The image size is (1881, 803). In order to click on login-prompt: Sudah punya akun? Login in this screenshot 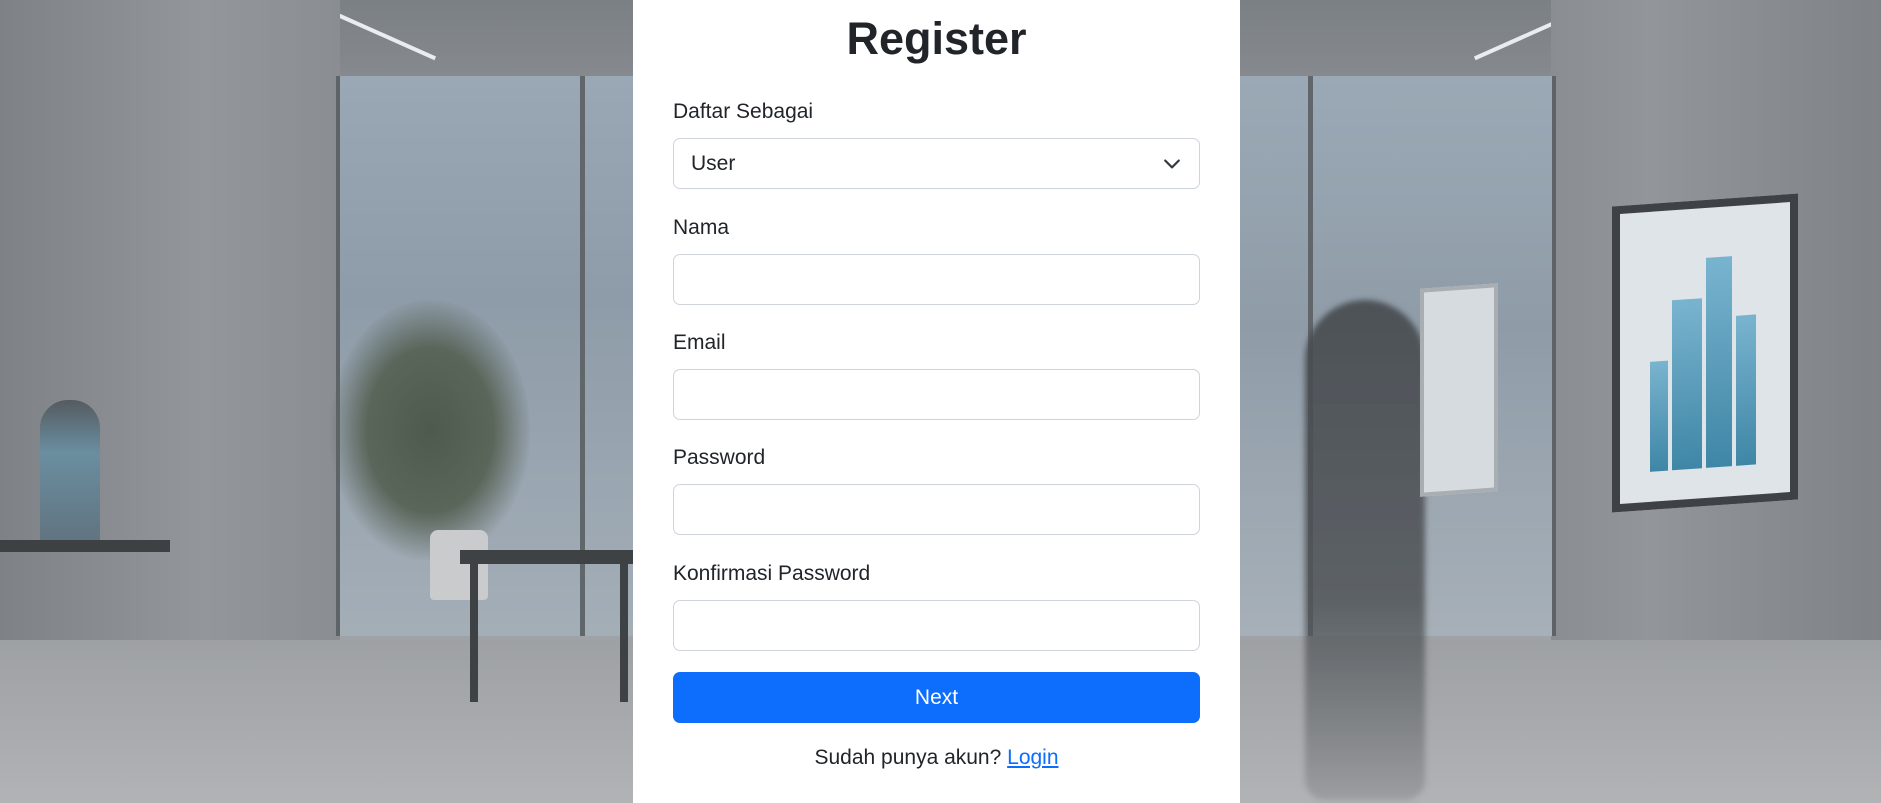, I will do `click(936, 758)`.